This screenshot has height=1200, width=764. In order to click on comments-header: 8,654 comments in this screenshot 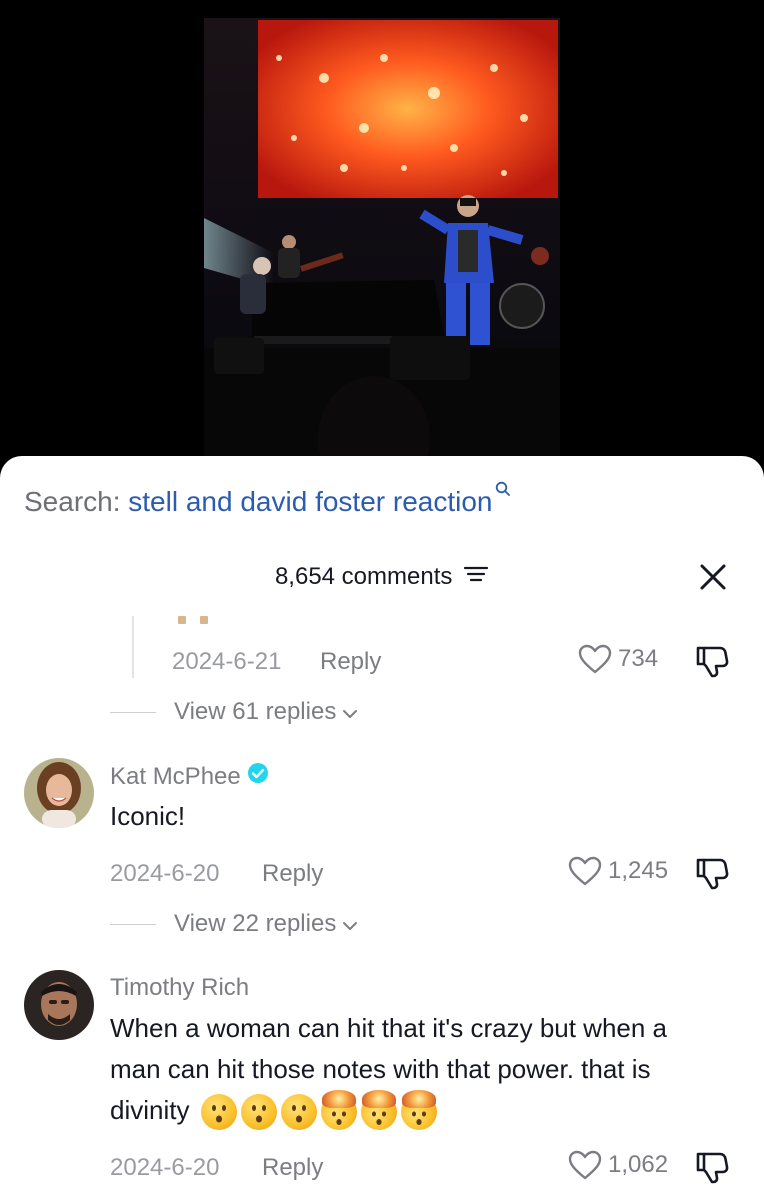, I will do `click(382, 576)`.